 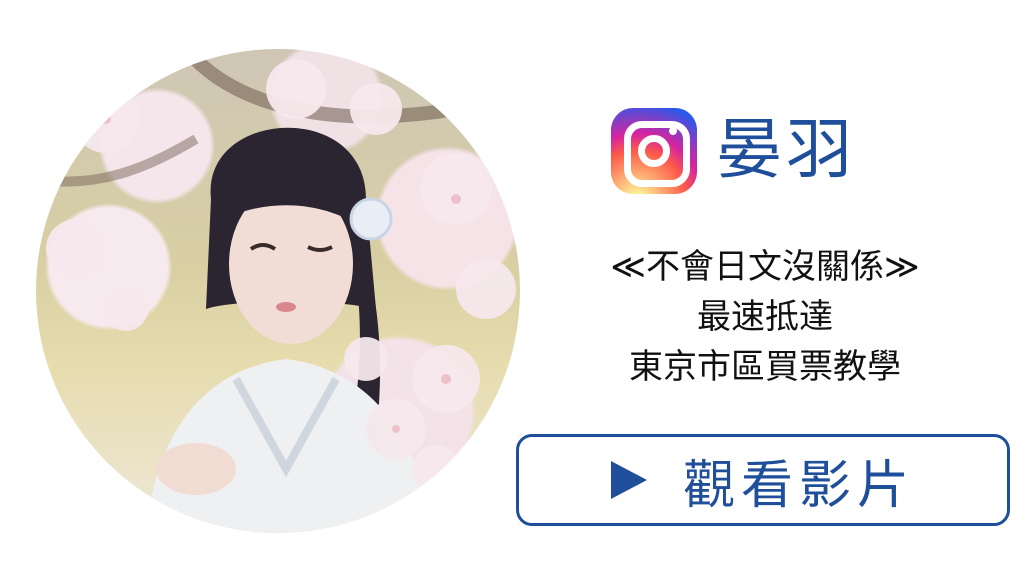 What do you see at coordinates (765, 267) in the screenshot?
I see `description-line-1: ≪不會日文沒關係≫` at bounding box center [765, 267].